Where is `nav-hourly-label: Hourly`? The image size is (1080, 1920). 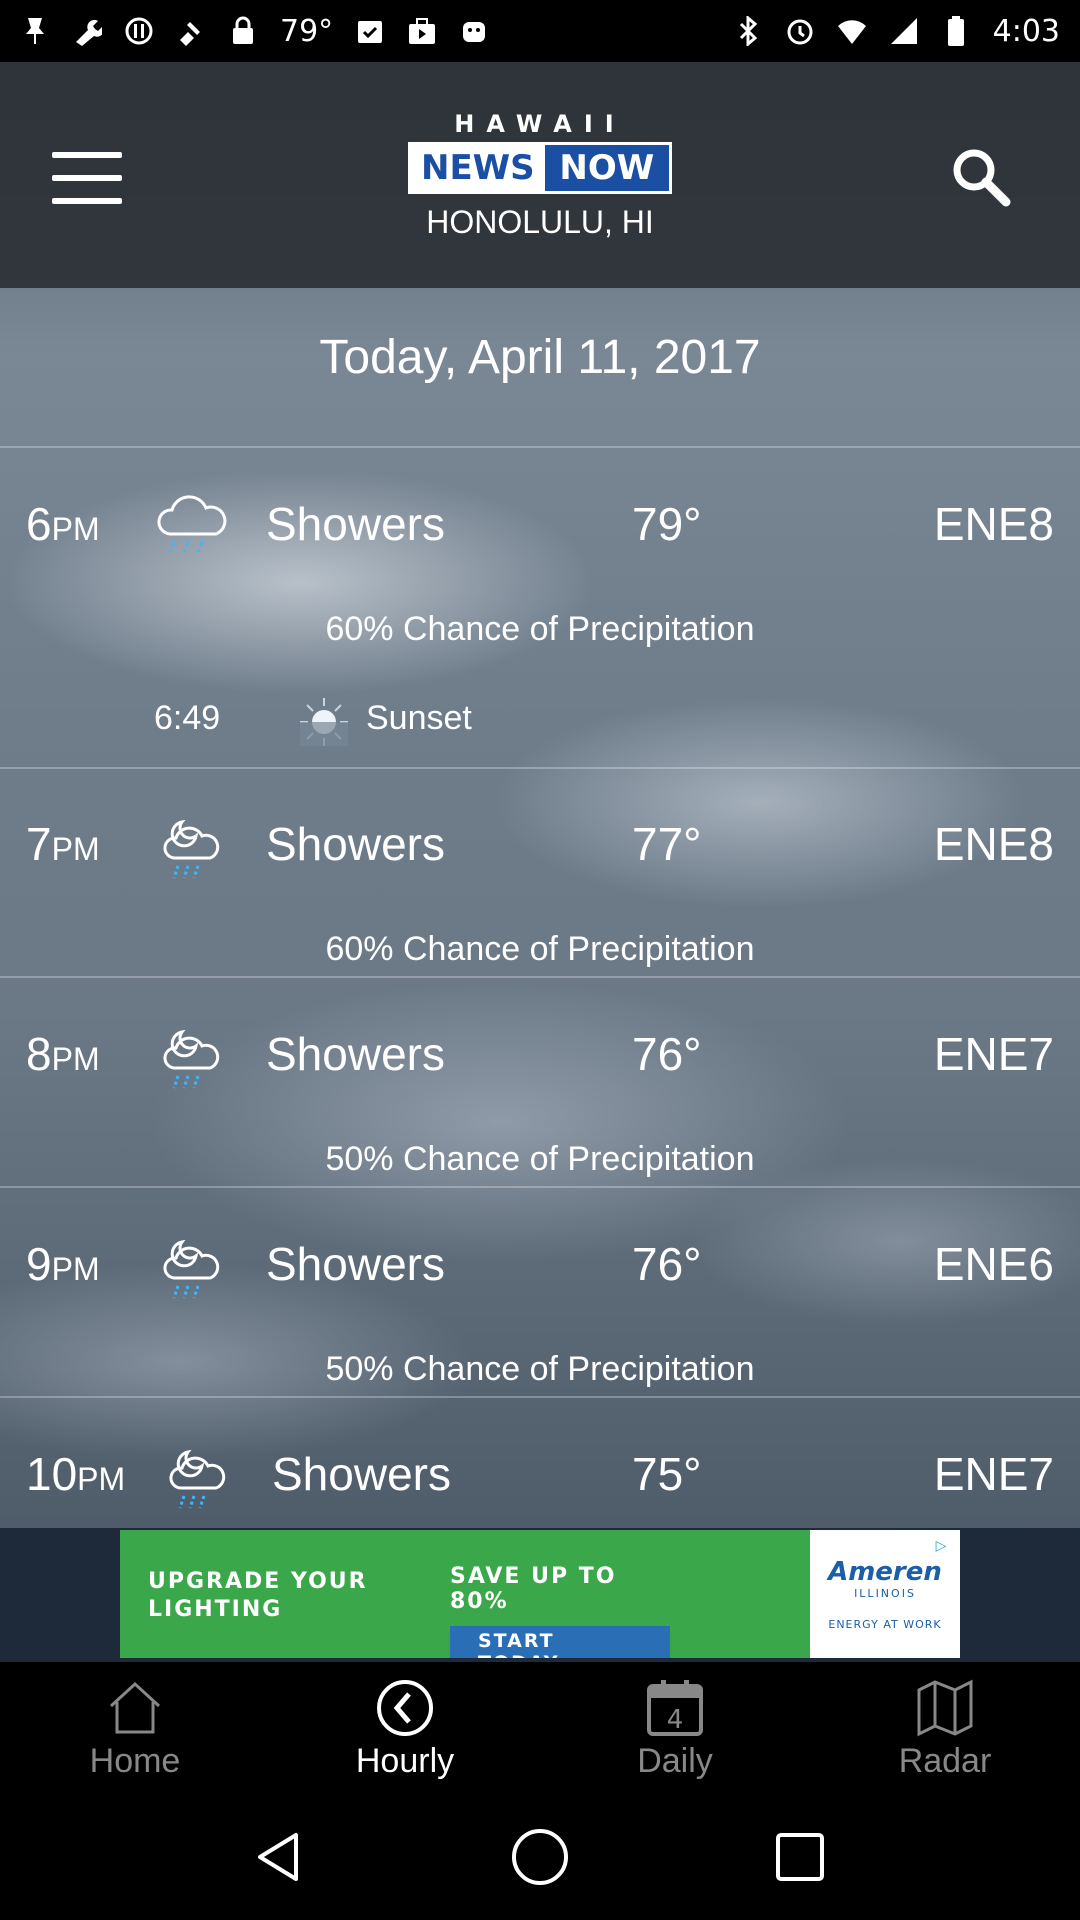 nav-hourly-label: Hourly is located at coordinates (405, 1761).